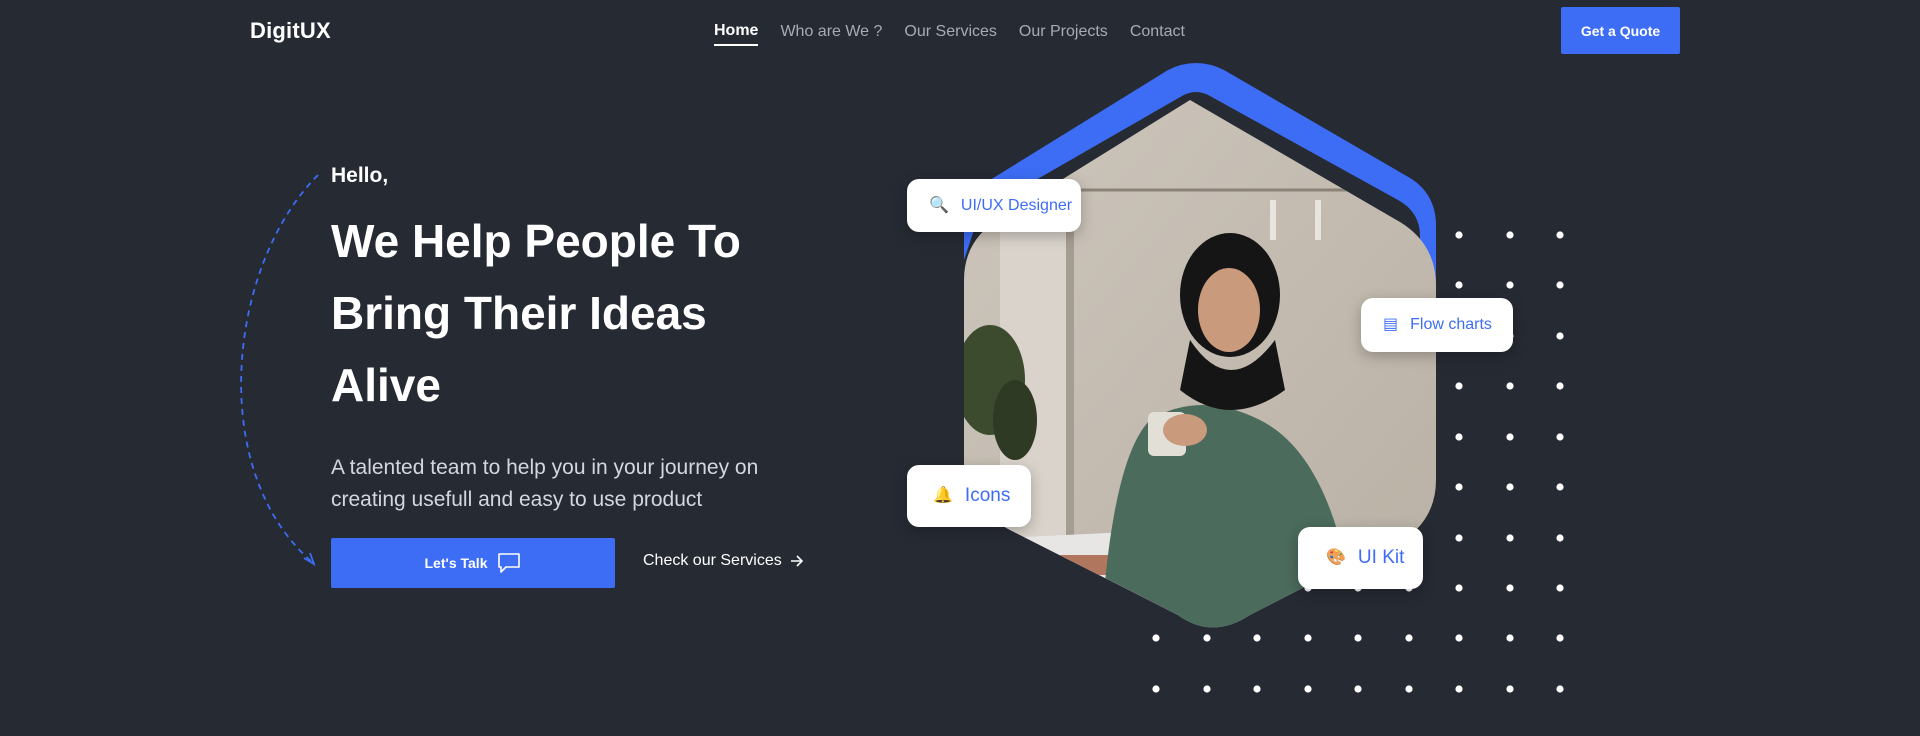 Image resolution: width=1920 pixels, height=736 pixels. What do you see at coordinates (943, 495) in the screenshot?
I see `bell-icon: 🔔` at bounding box center [943, 495].